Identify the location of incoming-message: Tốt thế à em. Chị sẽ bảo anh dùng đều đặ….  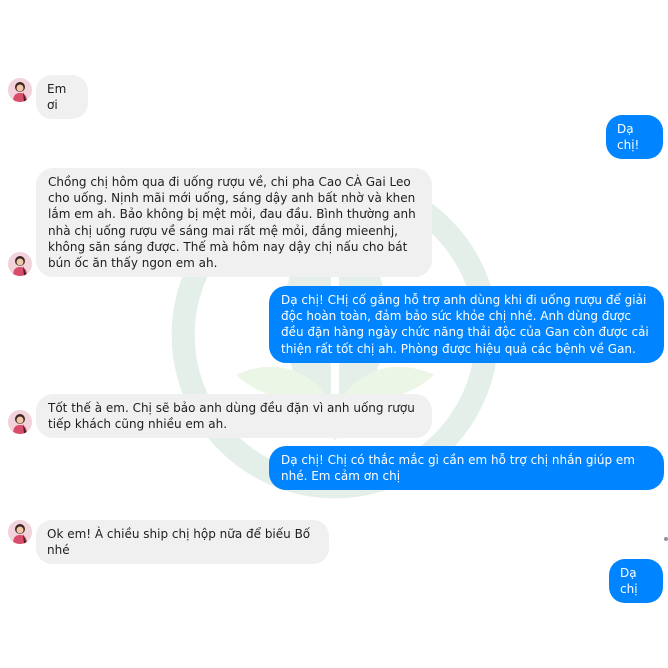
(234, 416).